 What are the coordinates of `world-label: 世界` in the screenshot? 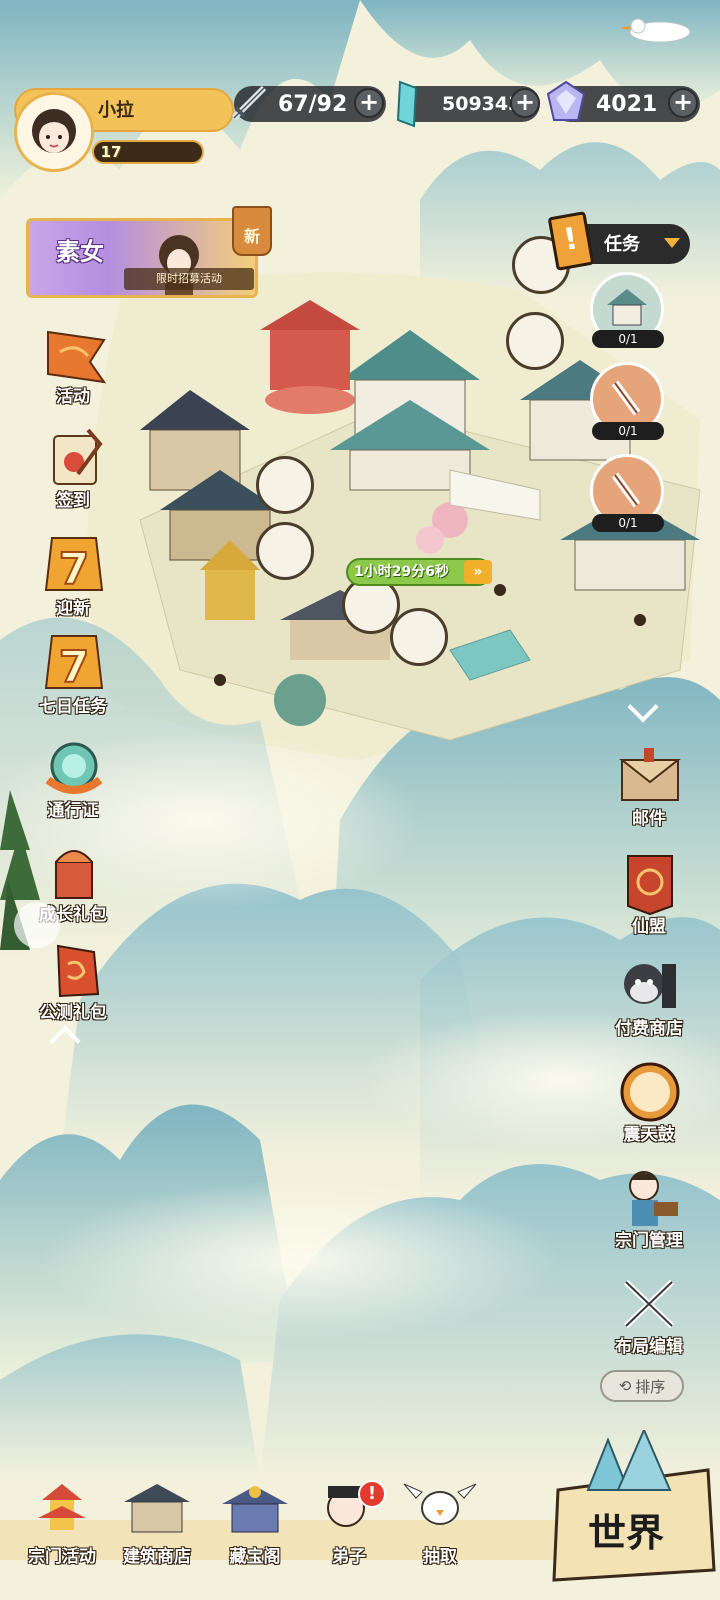 It's located at (626, 1532).